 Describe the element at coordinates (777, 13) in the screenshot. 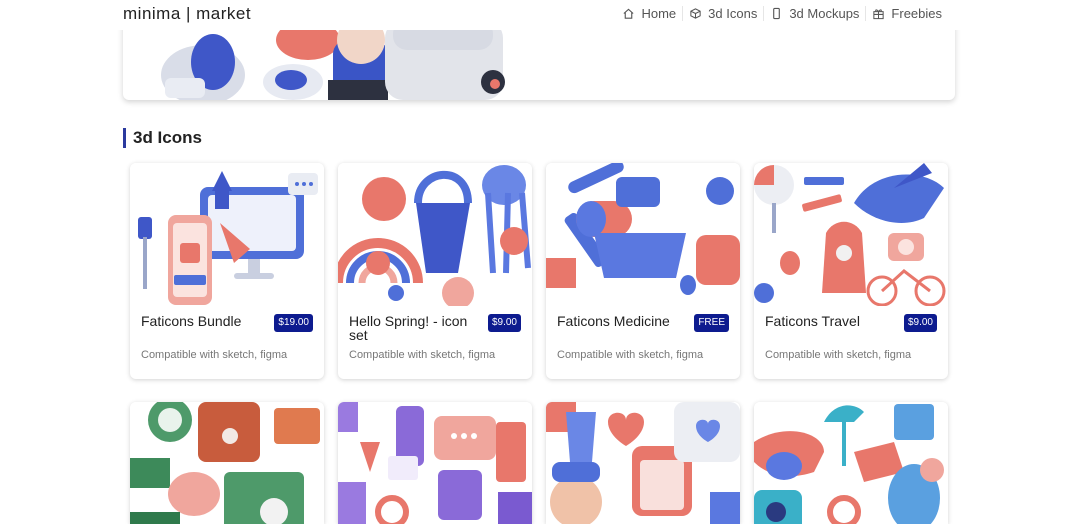

I see `phone-icon` at that location.